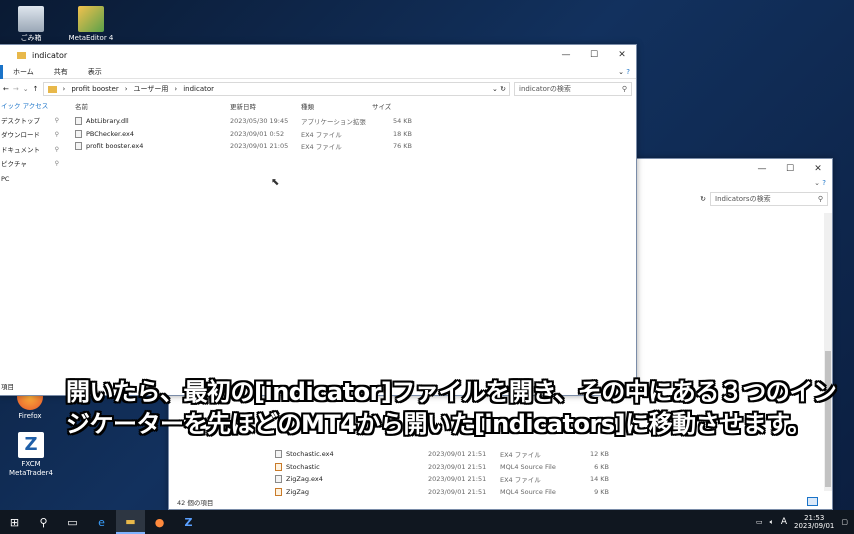 The width and height of the screenshot is (854, 534). What do you see at coordinates (276, 89) in the screenshot?
I see `address-bar: › profit booster › ユーザー用 › indicator ⌄ ↻` at bounding box center [276, 89].